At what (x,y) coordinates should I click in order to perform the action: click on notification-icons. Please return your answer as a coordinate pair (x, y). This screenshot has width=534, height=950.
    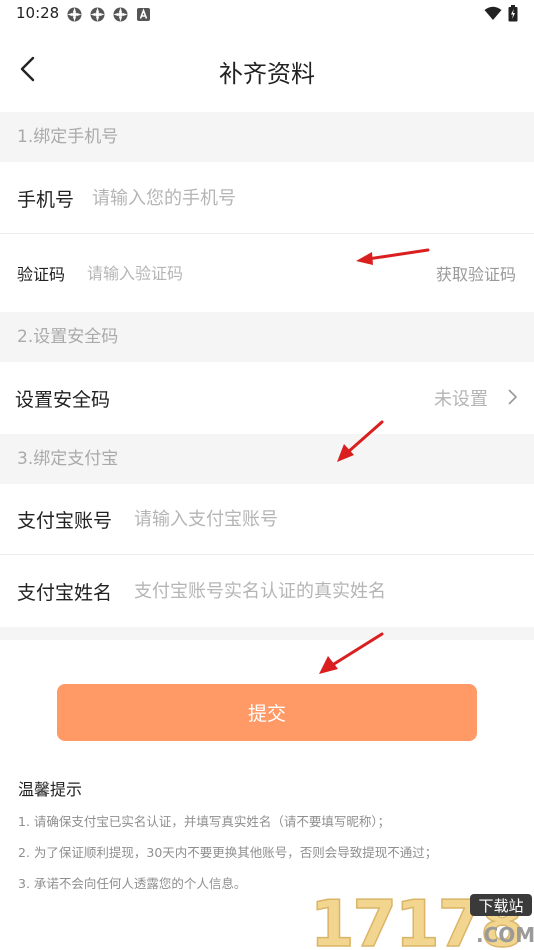
    Looking at the image, I should click on (109, 14).